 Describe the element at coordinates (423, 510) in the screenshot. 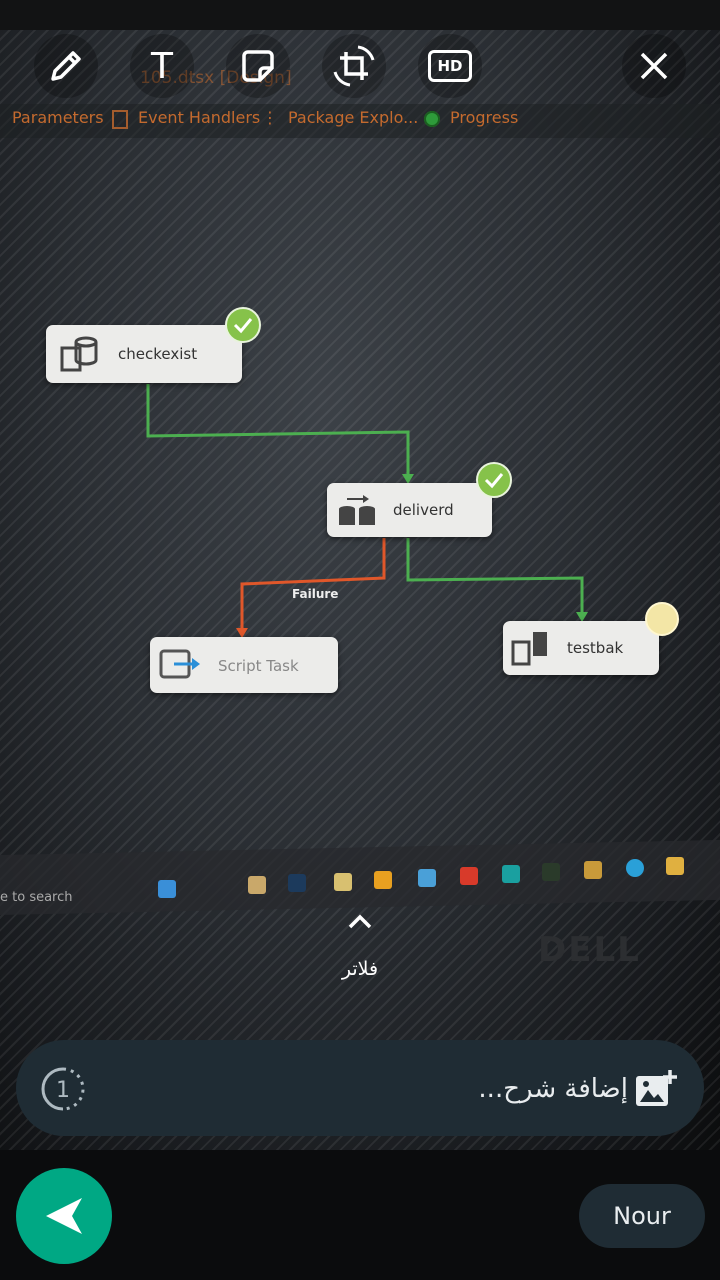

I see `node-label: deliverd` at that location.